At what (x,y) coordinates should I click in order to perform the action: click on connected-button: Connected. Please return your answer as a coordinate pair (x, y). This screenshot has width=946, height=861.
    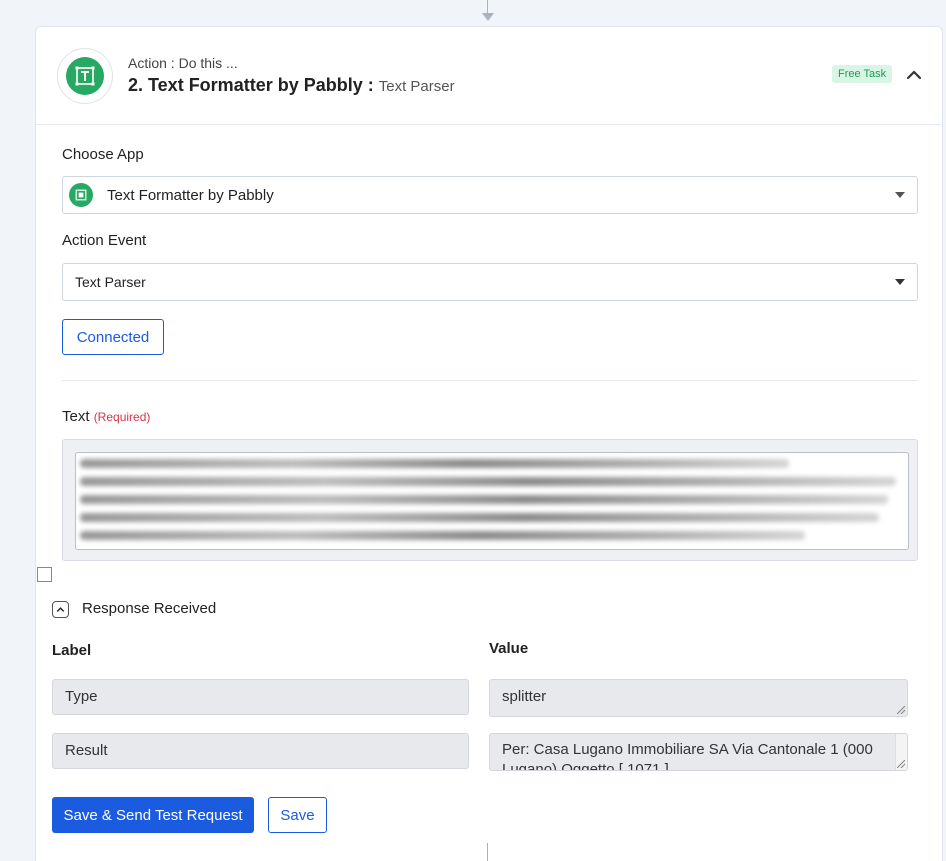
    Looking at the image, I should click on (113, 337).